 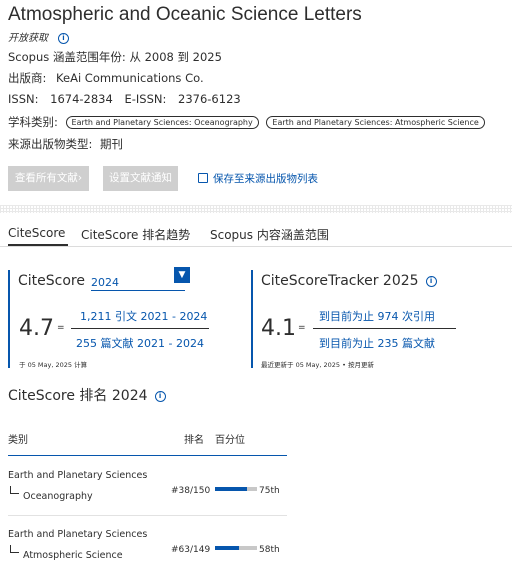 What do you see at coordinates (278, 328) in the screenshot?
I see `tracker-value: 4.1` at bounding box center [278, 328].